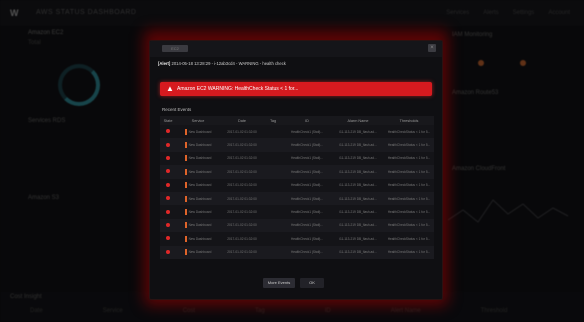 The width and height of the screenshot is (584, 322). Describe the element at coordinates (358, 120) in the screenshot. I see `col-alarm-name: Alarm Name` at that location.